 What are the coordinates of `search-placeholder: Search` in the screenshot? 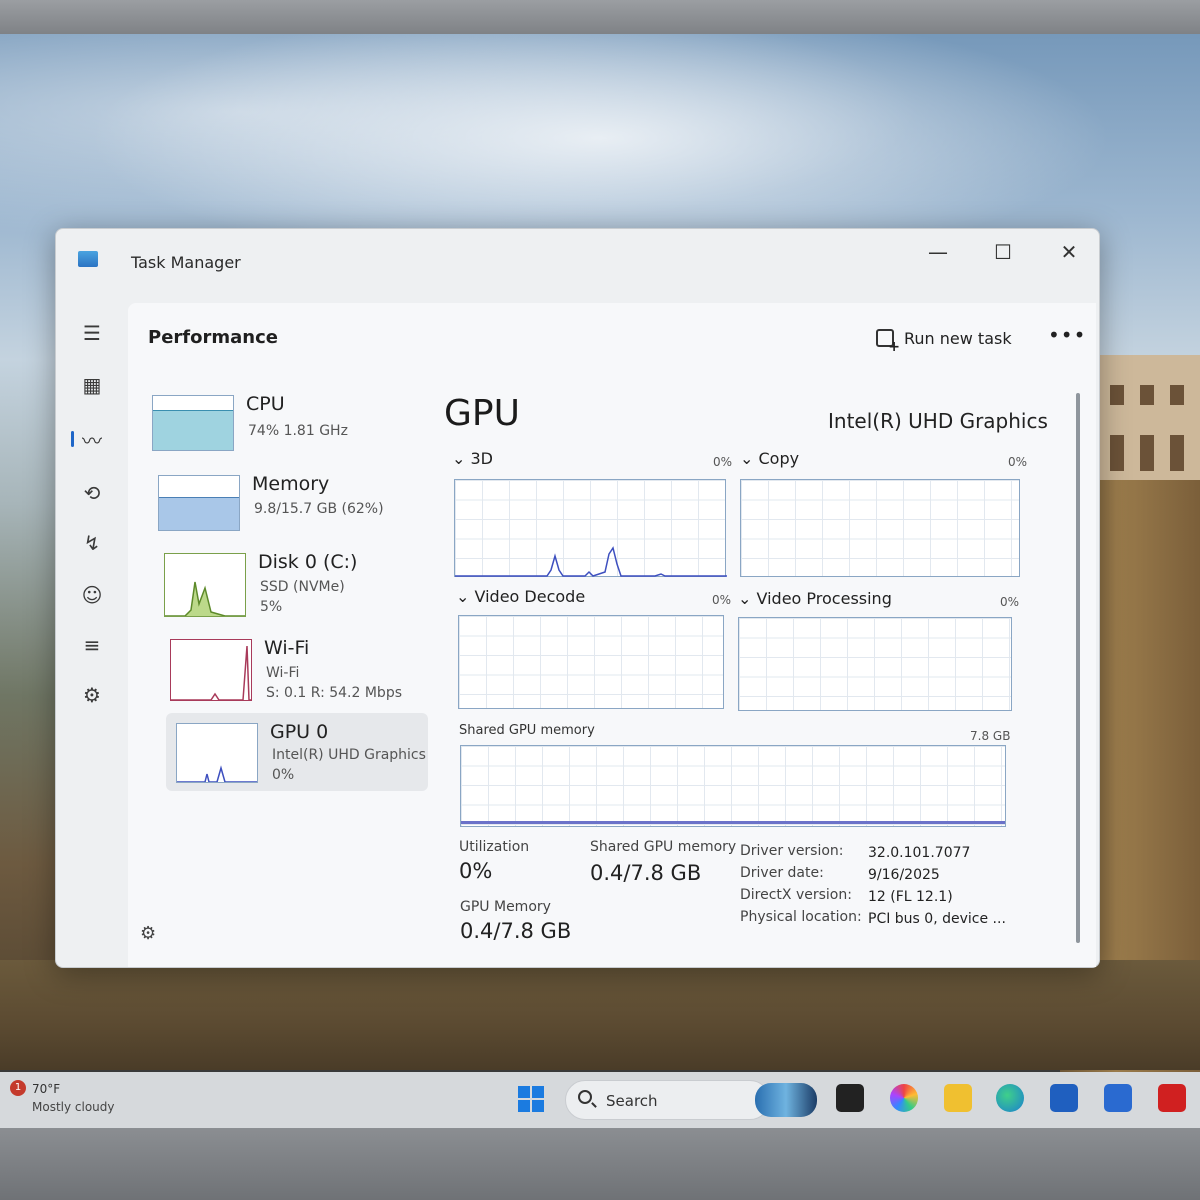 It's located at (632, 1101).